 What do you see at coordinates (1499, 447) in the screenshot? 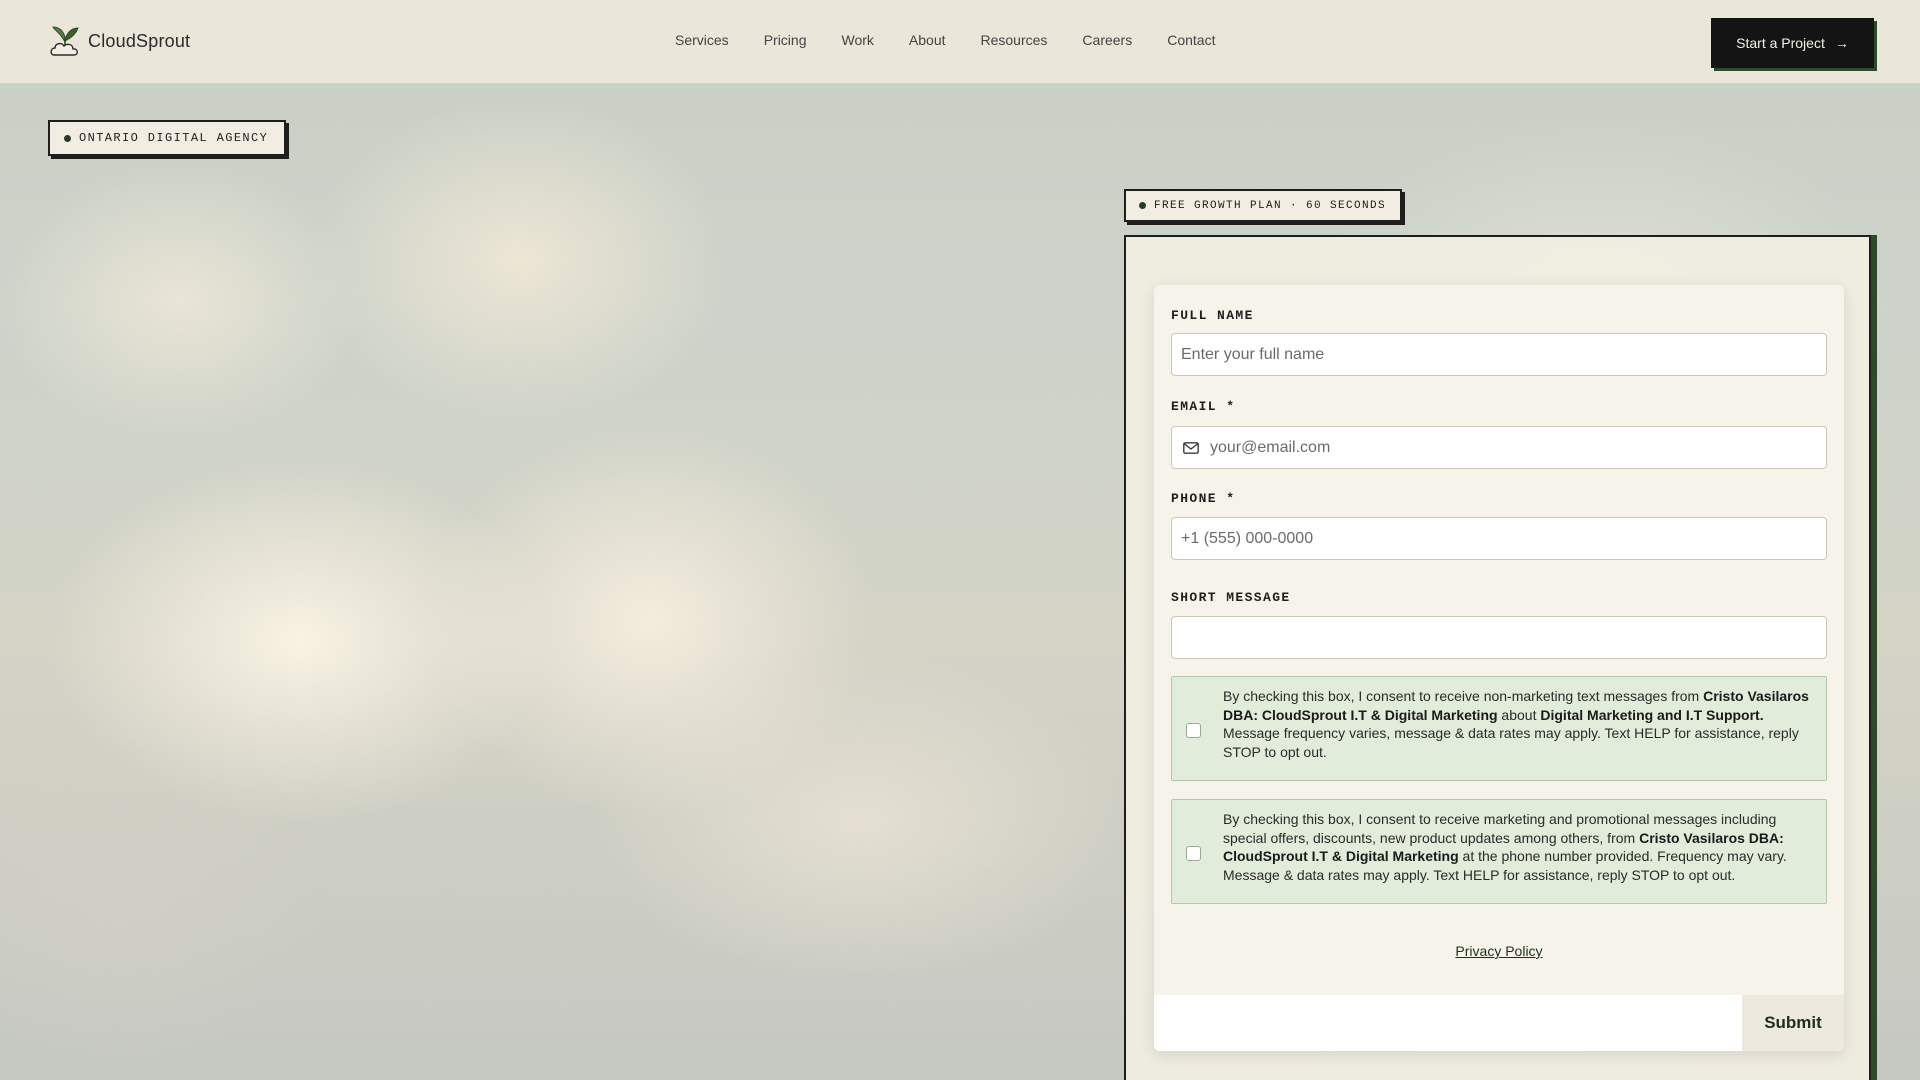
I see `email-input: your@email.com` at bounding box center [1499, 447].